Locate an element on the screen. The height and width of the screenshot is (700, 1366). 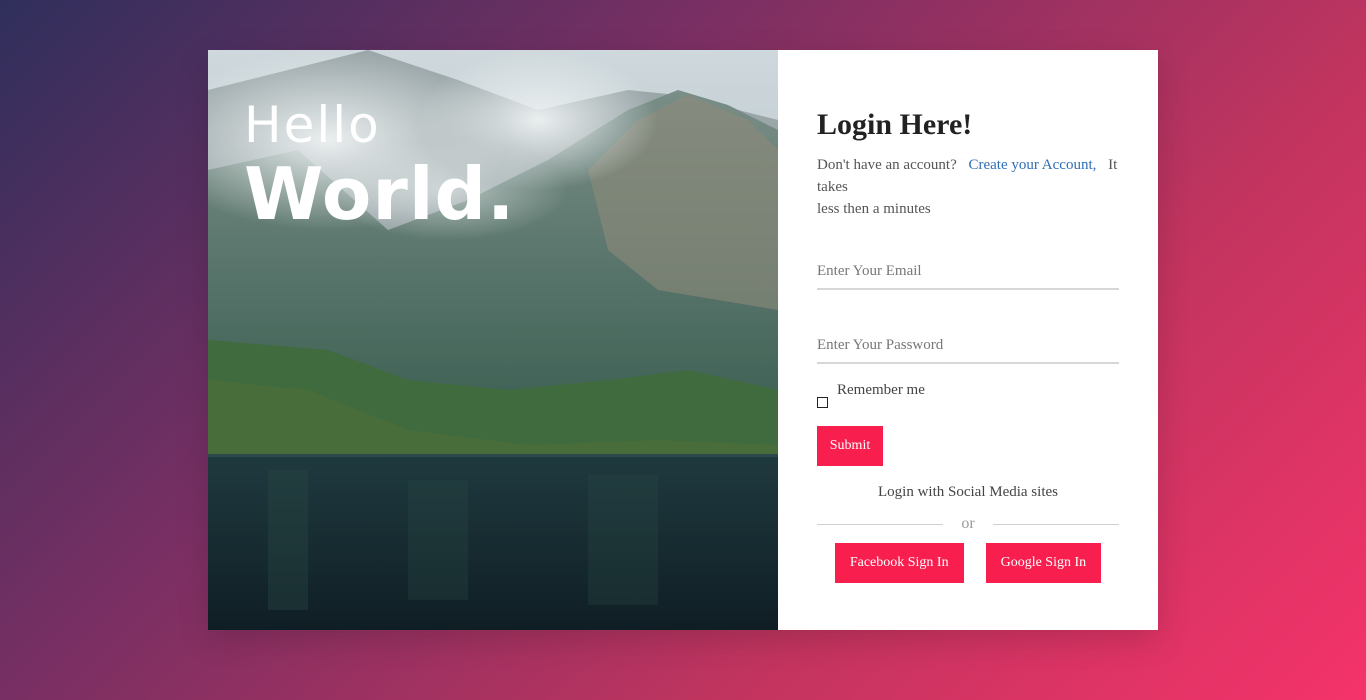
social-buttons: Facebook Sign In Google Sign In is located at coordinates (968, 563).